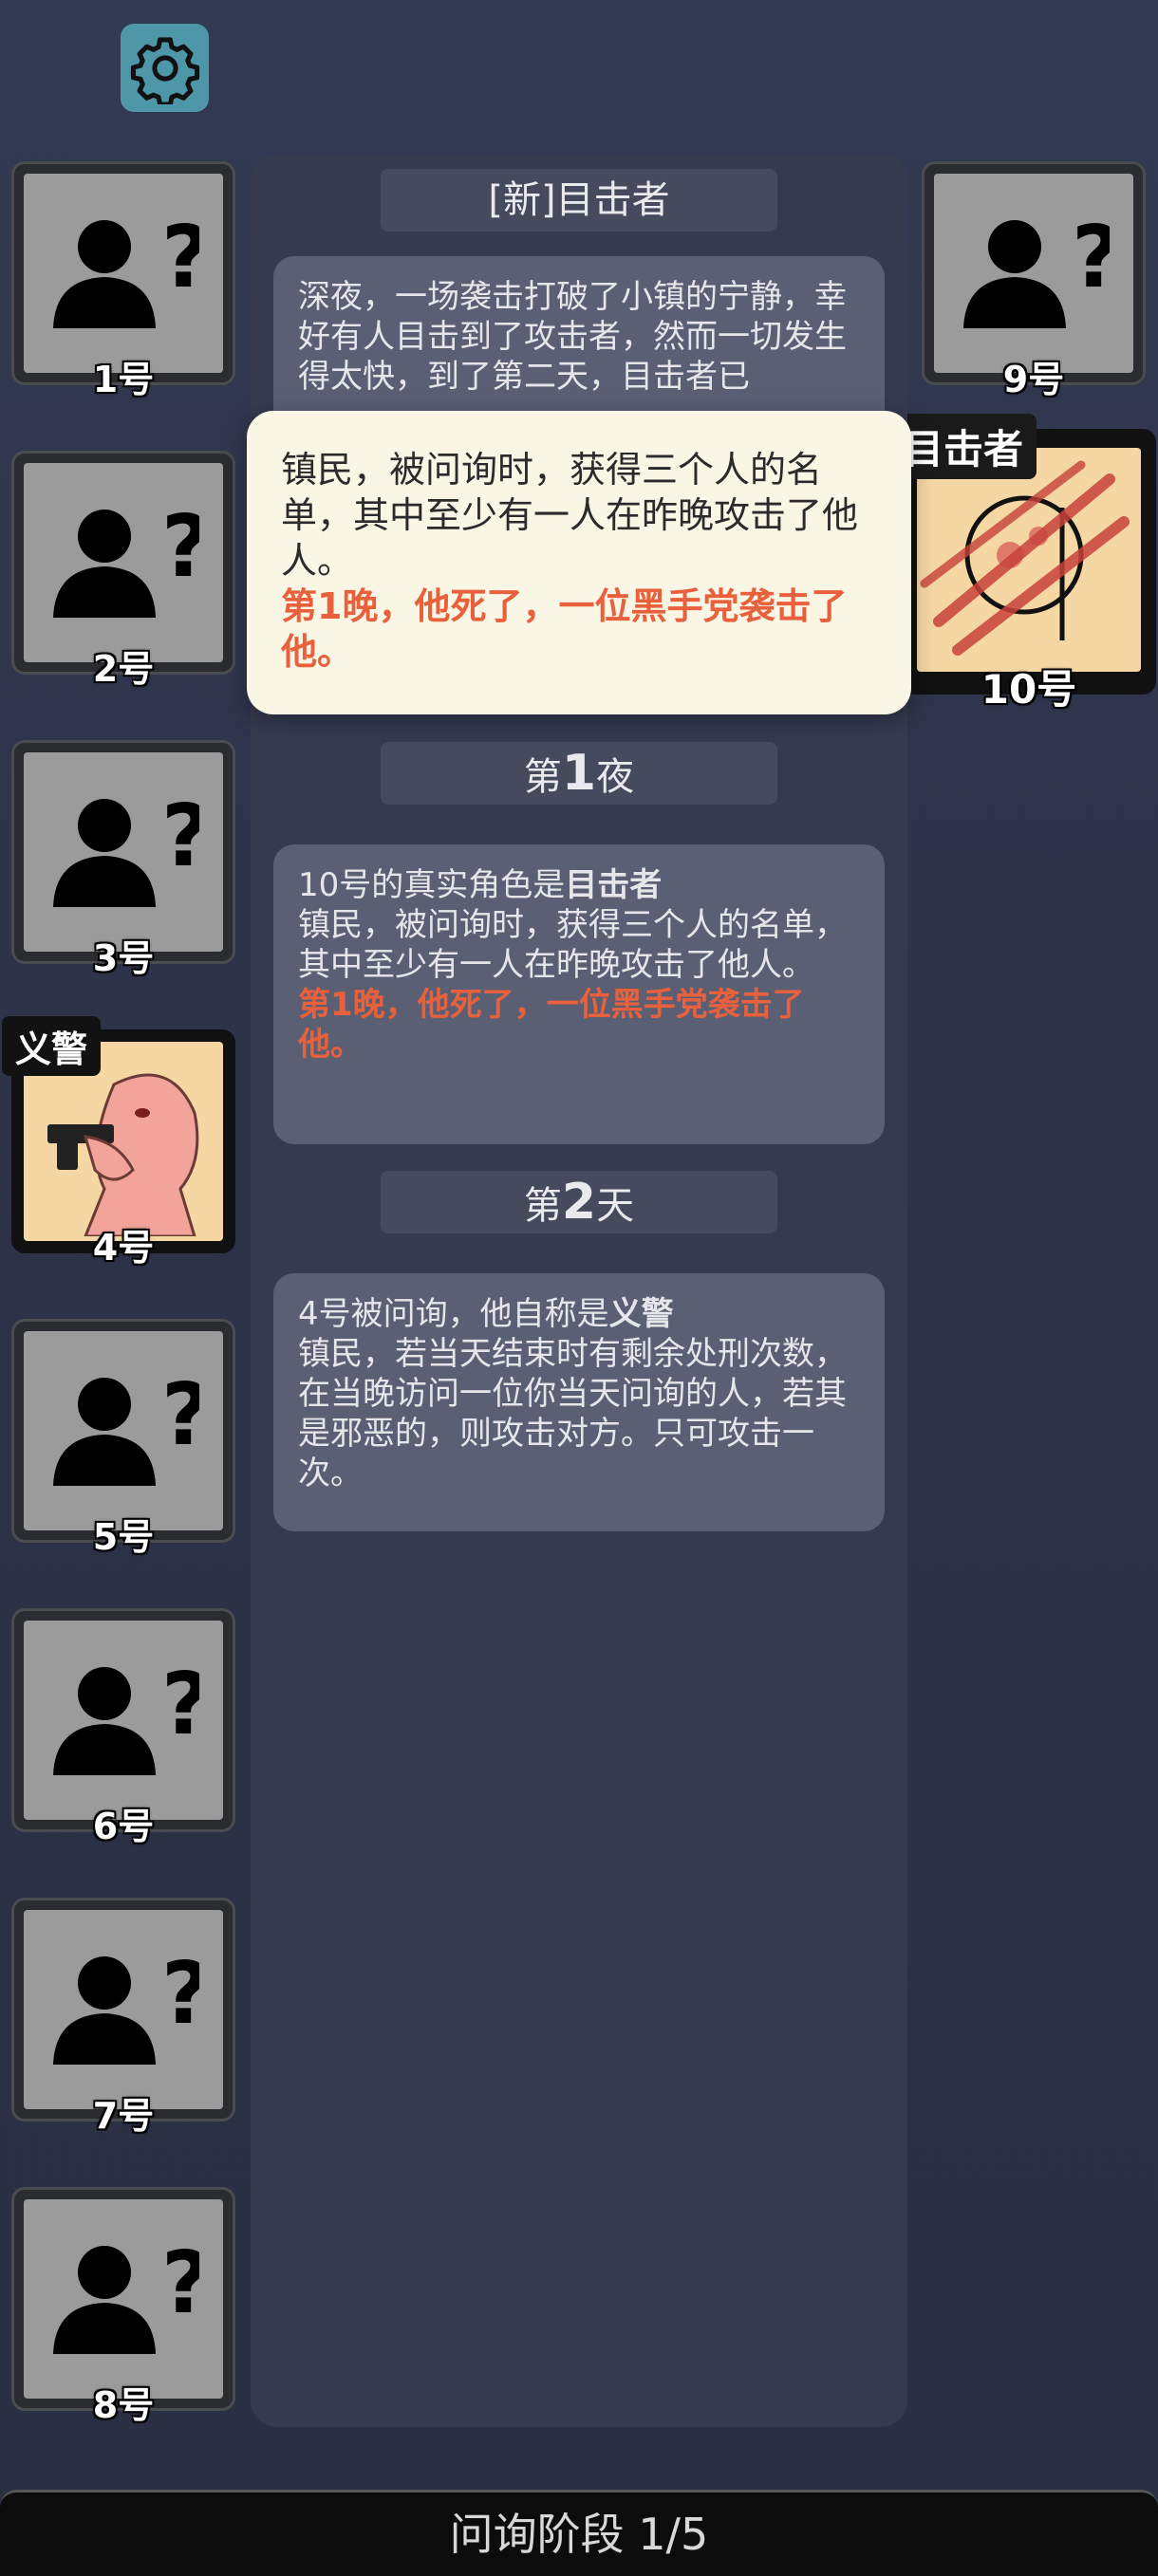 This screenshot has width=1158, height=2576. I want to click on header-number: 2, so click(579, 1202).